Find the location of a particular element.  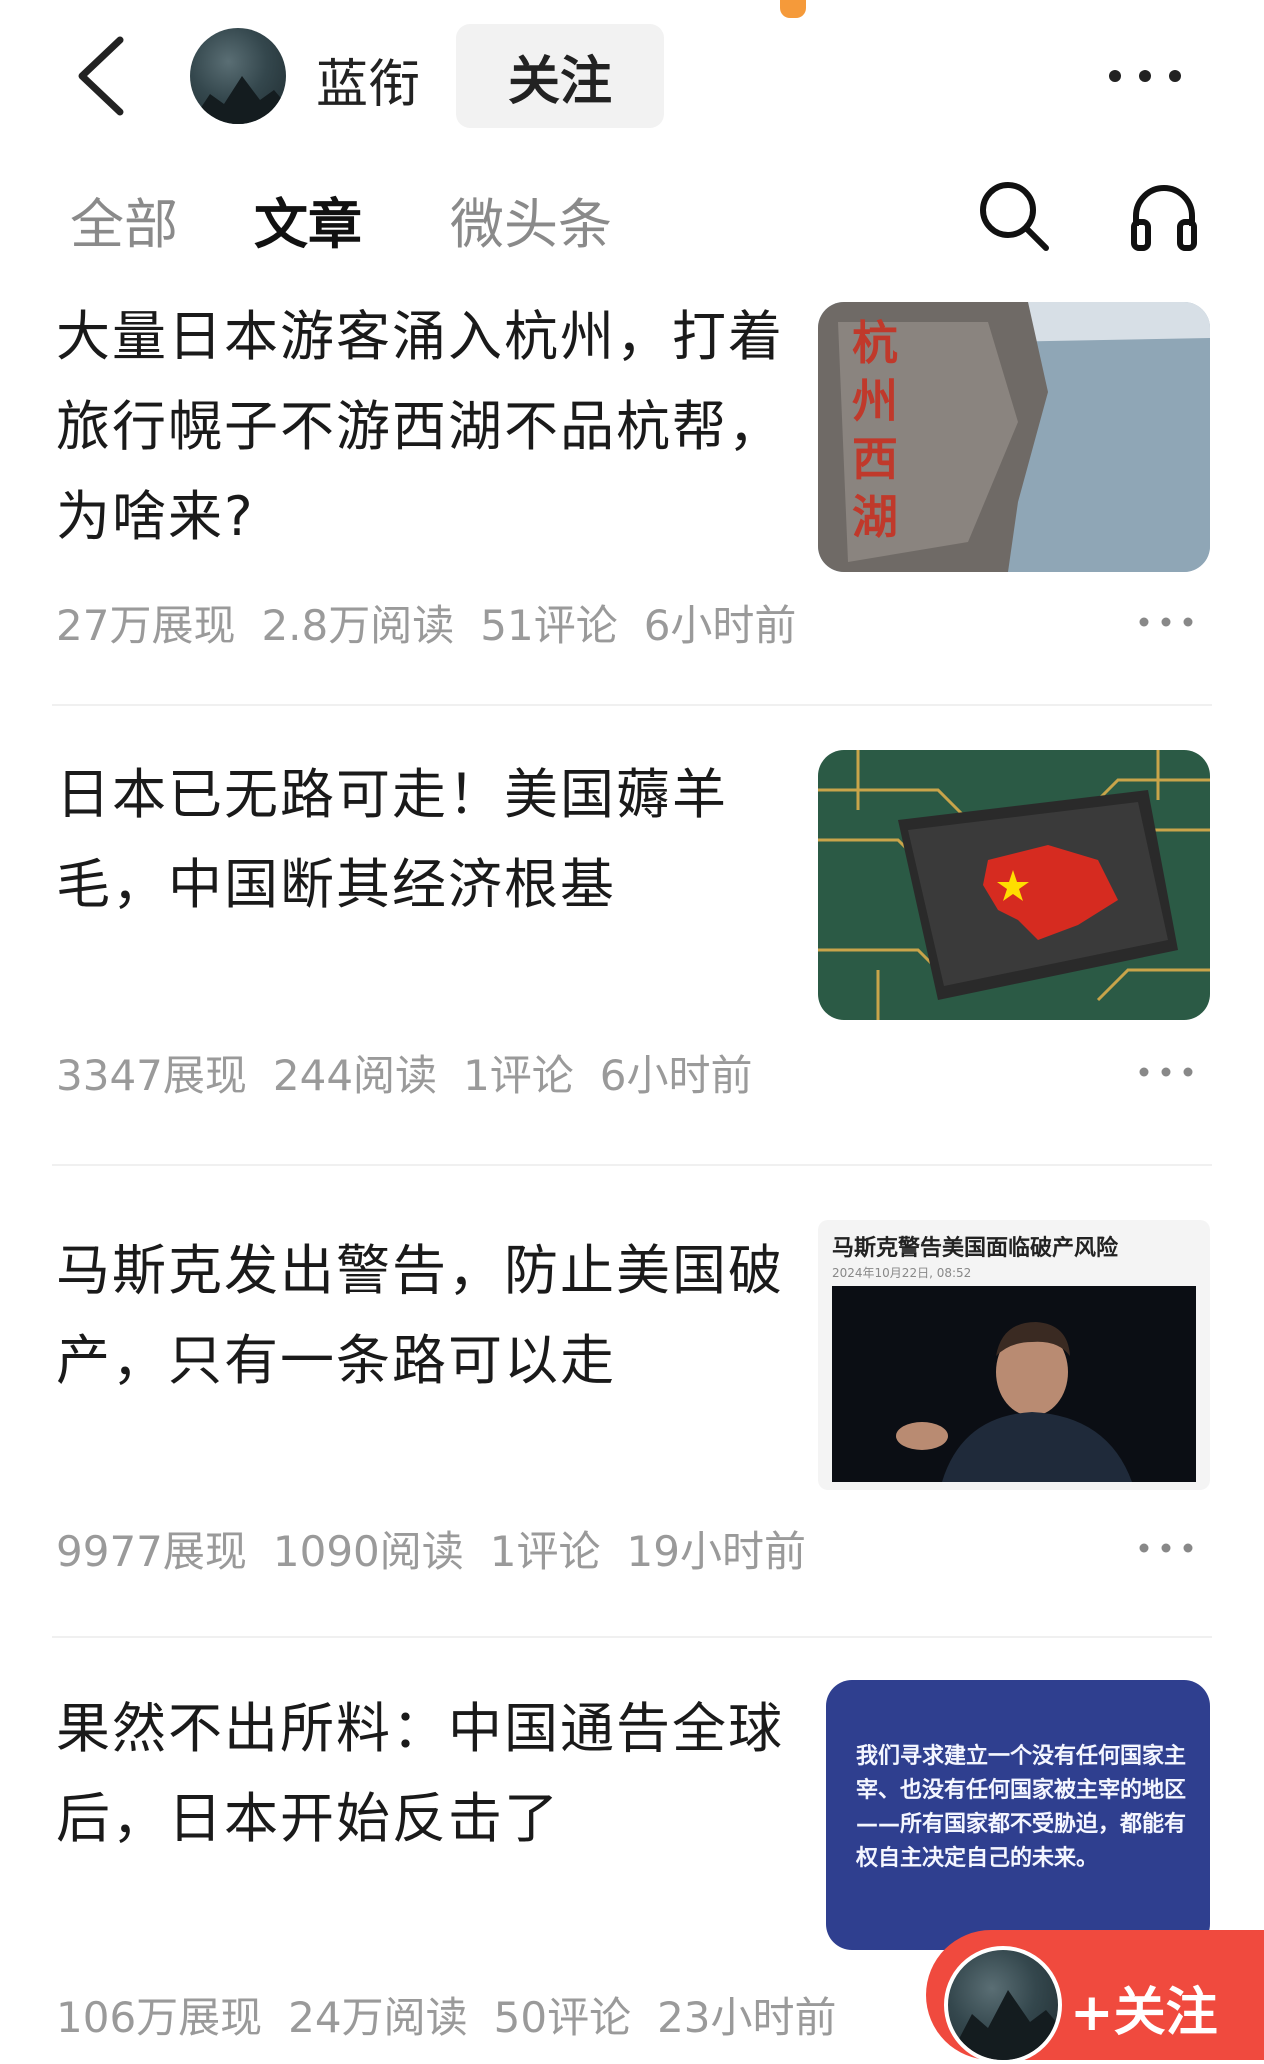

back-arrow-icon is located at coordinates (103, 76).